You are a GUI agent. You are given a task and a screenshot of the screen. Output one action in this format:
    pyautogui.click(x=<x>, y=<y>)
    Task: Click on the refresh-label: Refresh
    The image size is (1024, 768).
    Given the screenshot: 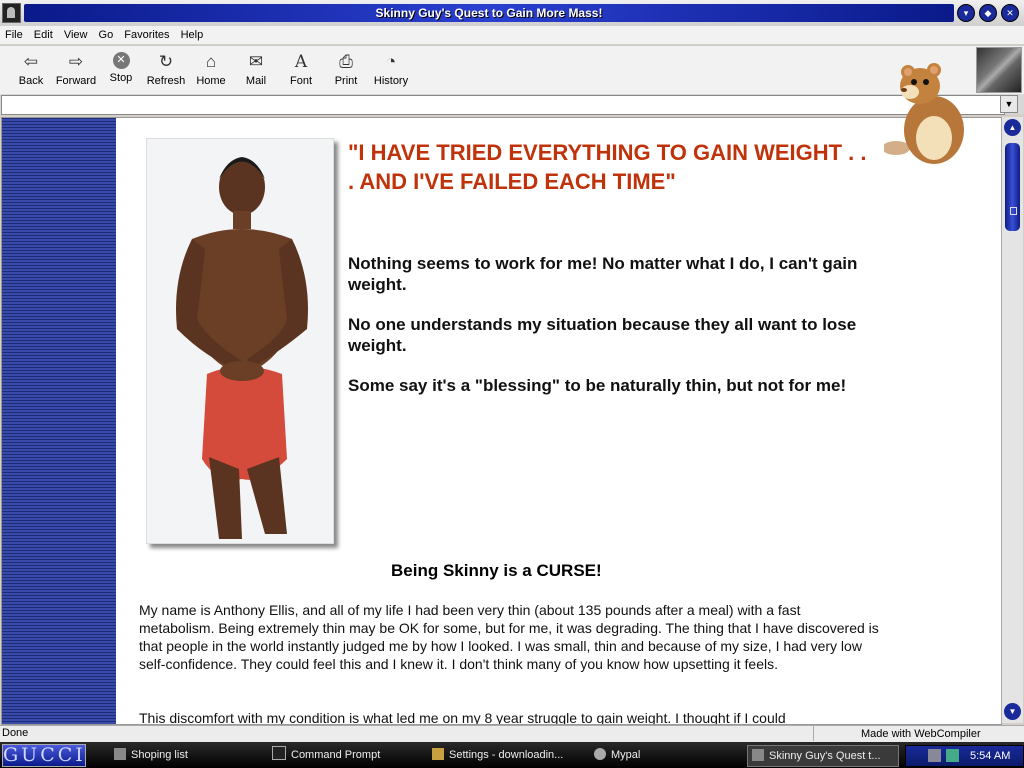 What is the action you would take?
    pyautogui.click(x=166, y=81)
    